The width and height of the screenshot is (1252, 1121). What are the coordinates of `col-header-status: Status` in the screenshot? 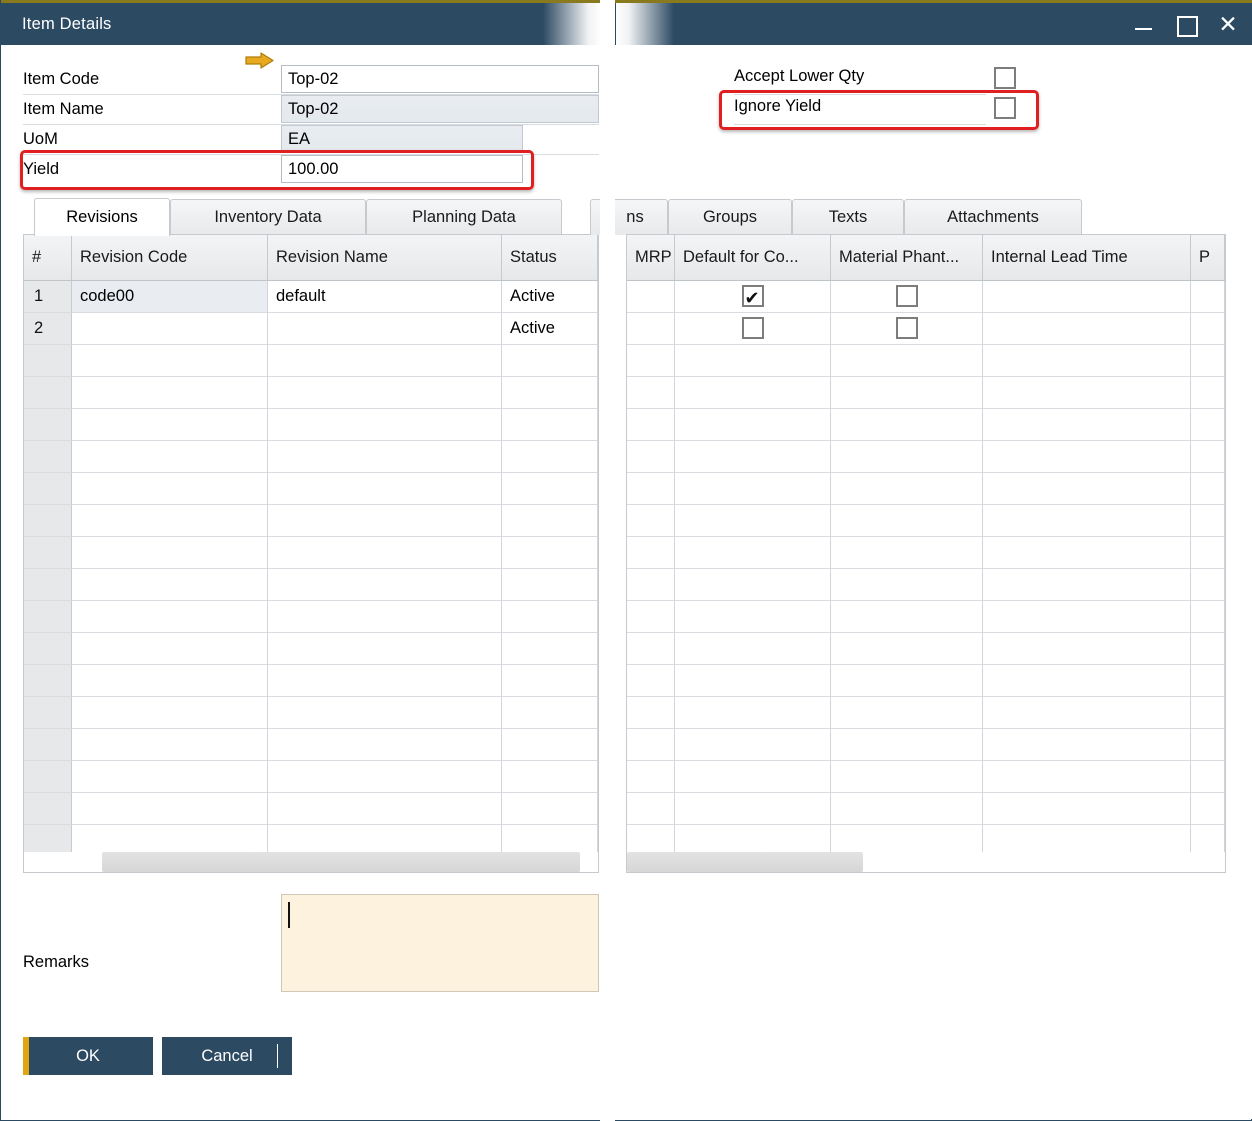 It's located at (550, 257).